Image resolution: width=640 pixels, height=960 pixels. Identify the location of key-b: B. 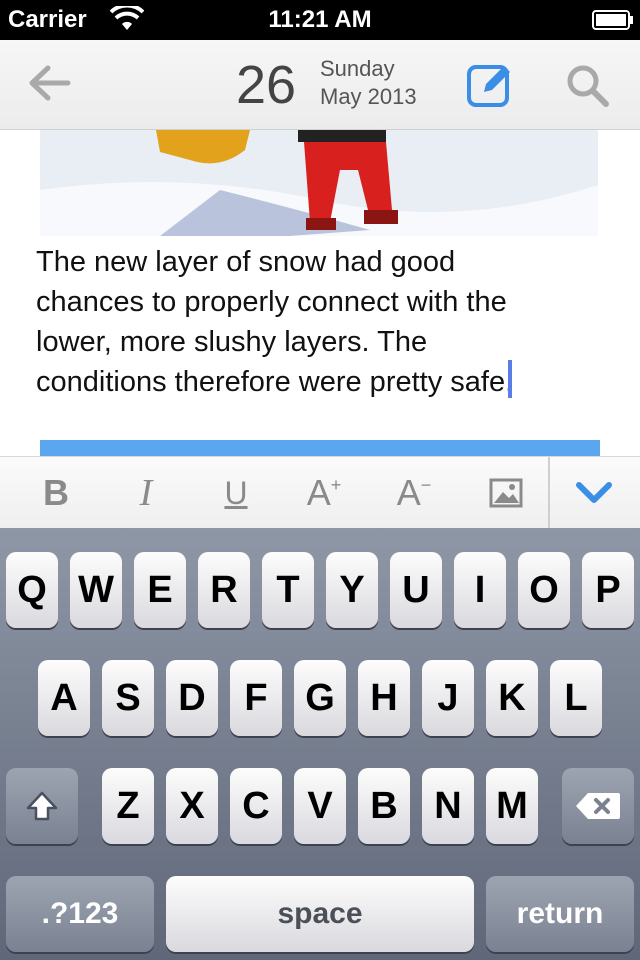
(384, 806).